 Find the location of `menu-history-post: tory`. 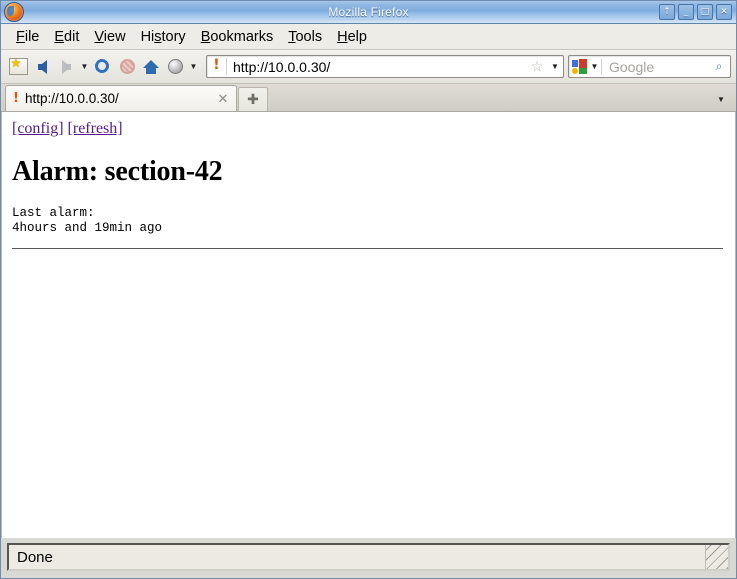

menu-history-post: tory is located at coordinates (173, 36).